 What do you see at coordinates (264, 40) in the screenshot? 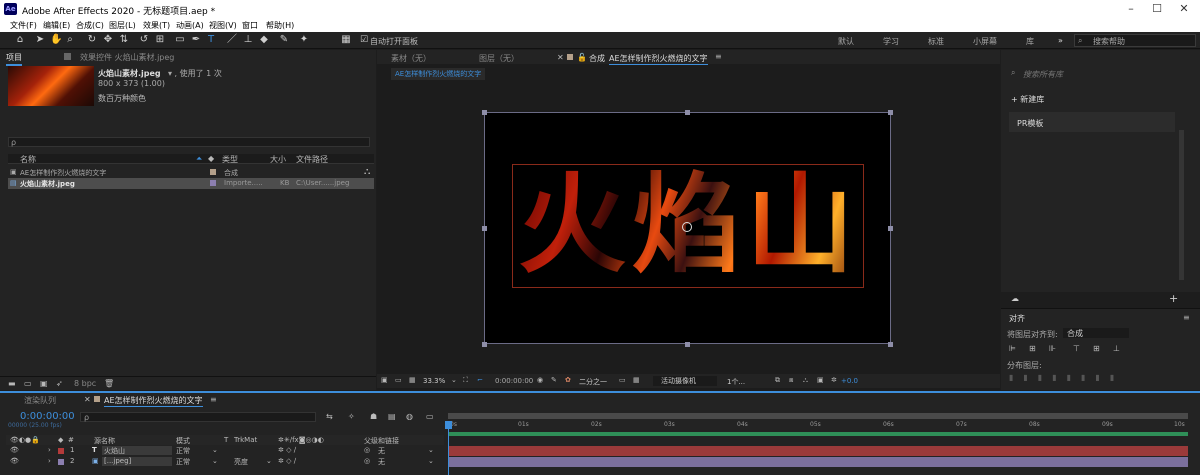
I see `eraser-tool-icon: ◆` at bounding box center [264, 40].